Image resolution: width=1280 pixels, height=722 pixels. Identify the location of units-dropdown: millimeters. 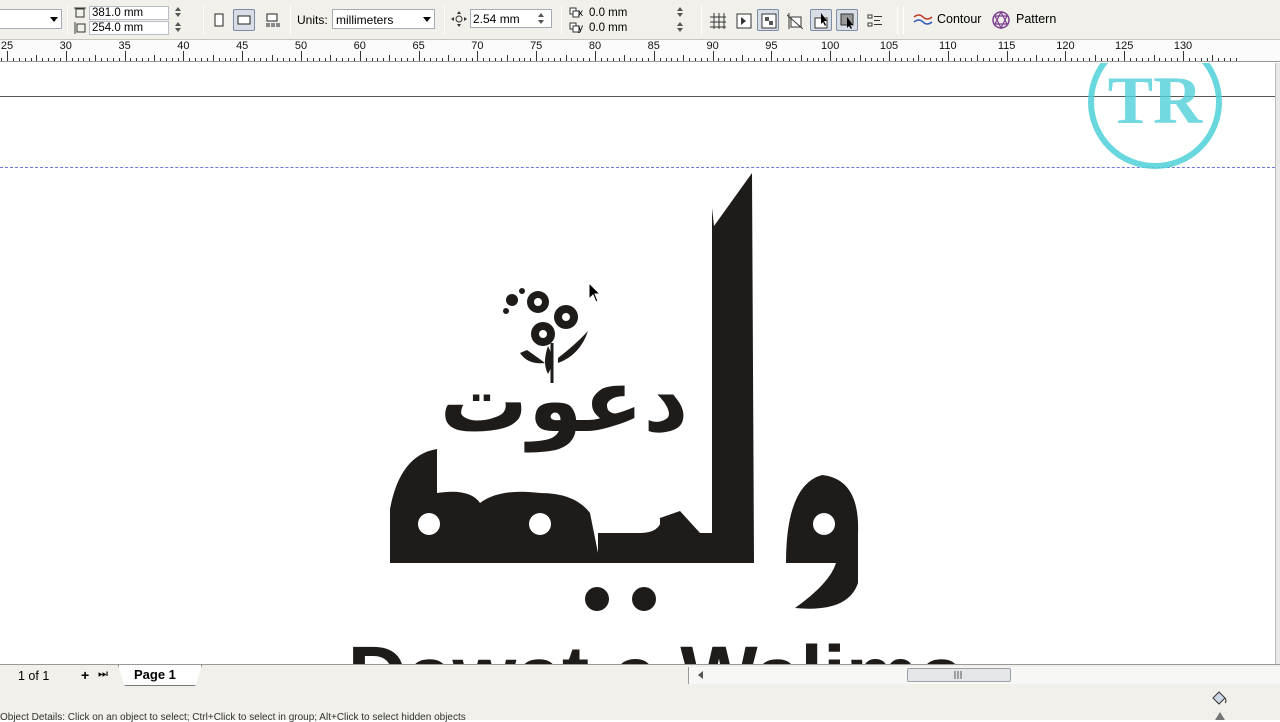
(383, 19).